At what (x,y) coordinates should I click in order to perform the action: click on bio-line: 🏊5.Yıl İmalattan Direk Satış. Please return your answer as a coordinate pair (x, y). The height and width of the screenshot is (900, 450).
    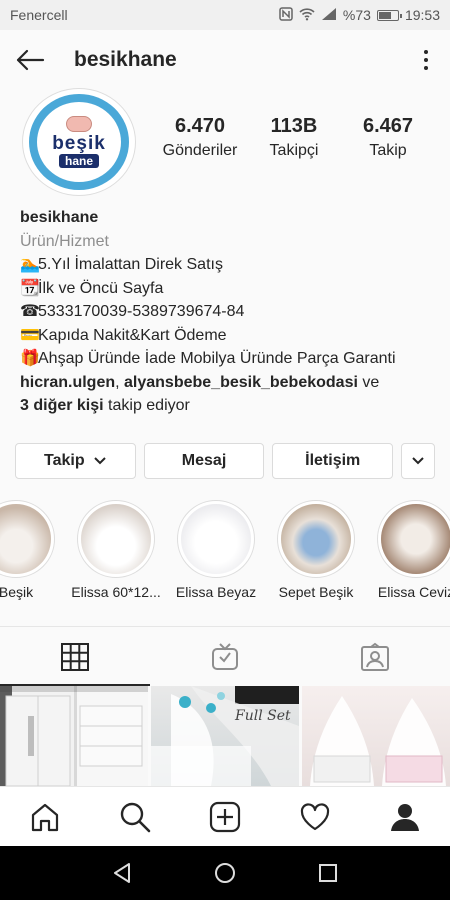
    Looking at the image, I should click on (230, 265).